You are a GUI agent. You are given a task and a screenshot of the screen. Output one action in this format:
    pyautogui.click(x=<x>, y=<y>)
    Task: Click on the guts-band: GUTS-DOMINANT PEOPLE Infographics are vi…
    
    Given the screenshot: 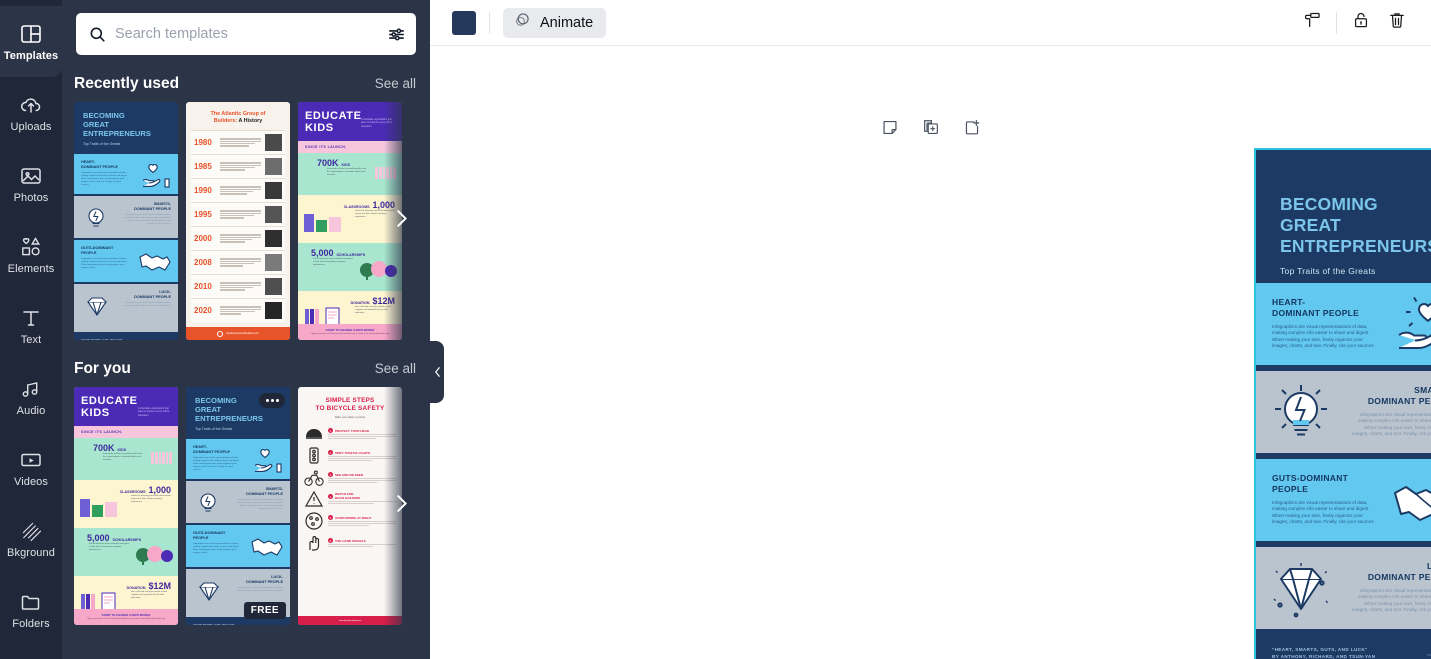 What is the action you would take?
    pyautogui.click(x=1343, y=500)
    